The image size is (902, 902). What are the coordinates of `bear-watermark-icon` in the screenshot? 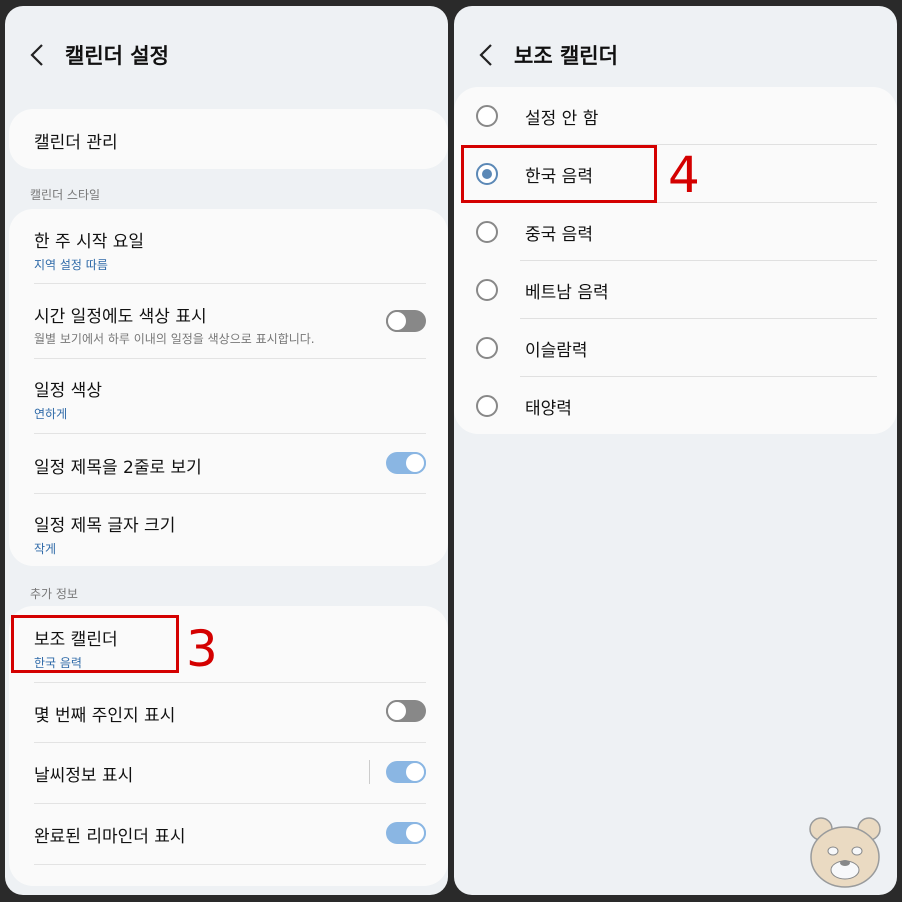 It's located at (845, 852).